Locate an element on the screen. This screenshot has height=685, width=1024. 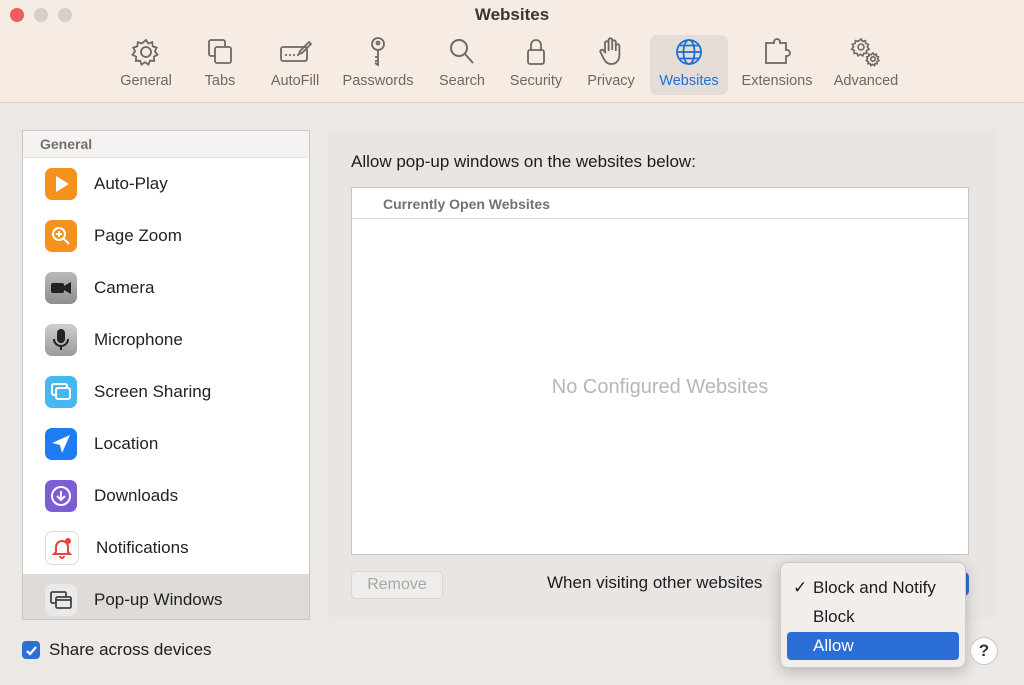
sidebar-item-camera: Camera is located at coordinates (166, 288).